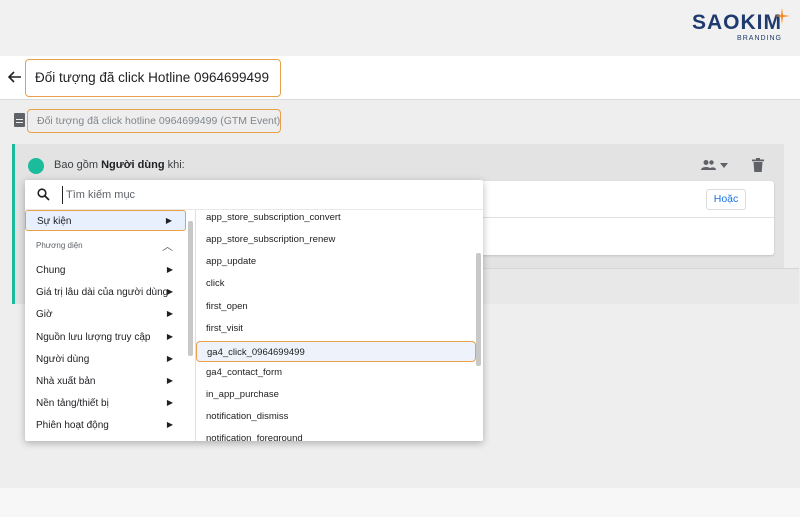 This screenshot has height=517, width=800. Describe the element at coordinates (336, 283) in the screenshot. I see `event-item: click` at that location.